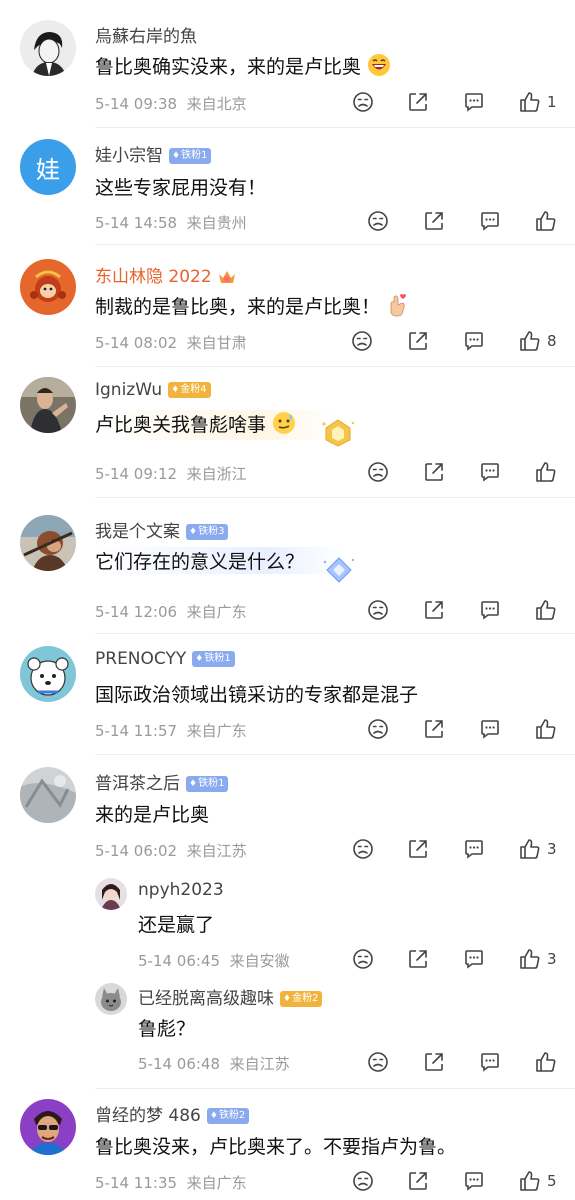  Describe the element at coordinates (338, 435) in the screenshot. I see `gold-gem-decoration-icon` at that location.